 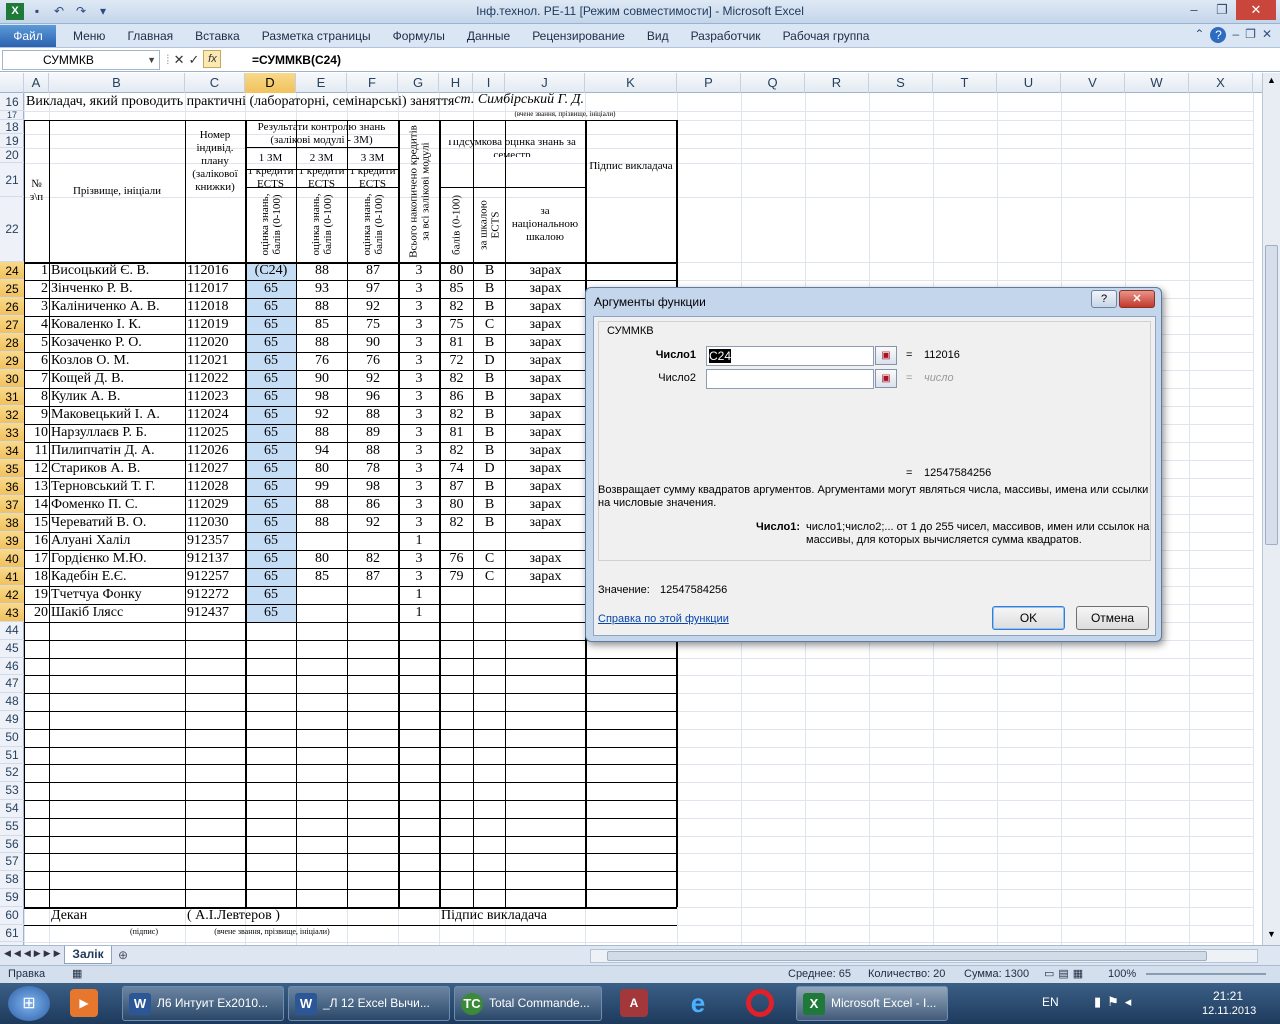 What do you see at coordinates (215, 289) in the screenshot?
I see `student-id: 112017` at bounding box center [215, 289].